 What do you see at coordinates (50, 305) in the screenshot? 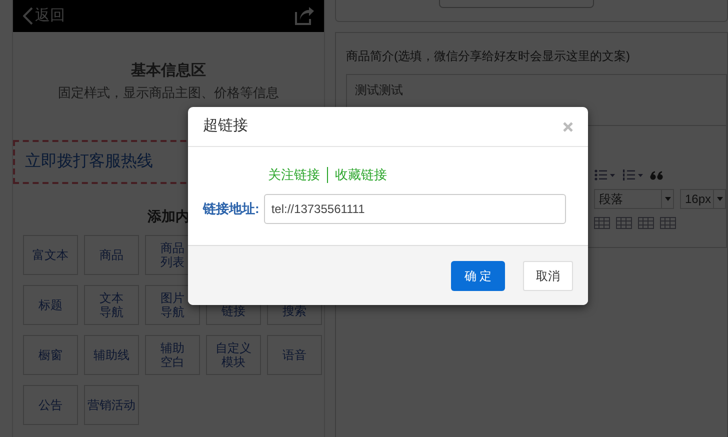
I see `widget-button: 标题` at bounding box center [50, 305].